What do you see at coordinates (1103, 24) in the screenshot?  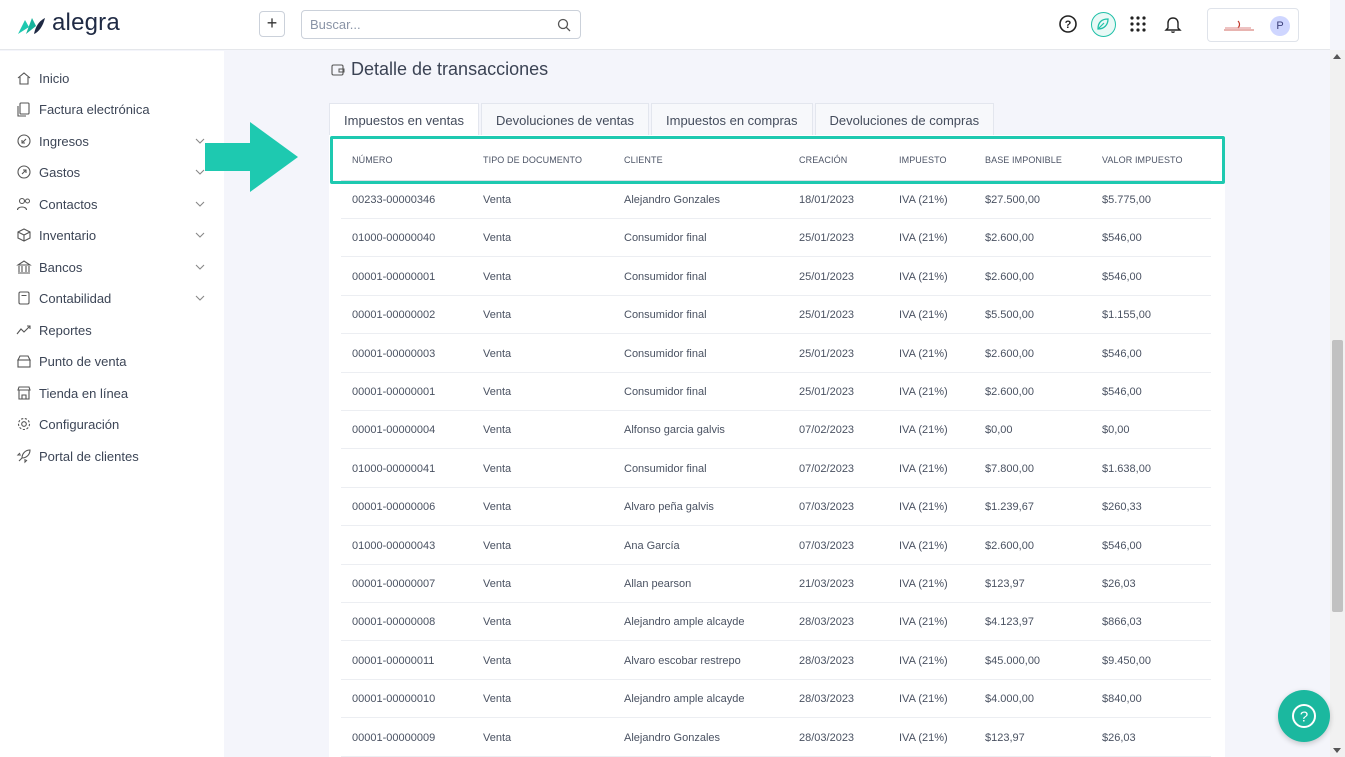 I see `eco-leaf-icon` at bounding box center [1103, 24].